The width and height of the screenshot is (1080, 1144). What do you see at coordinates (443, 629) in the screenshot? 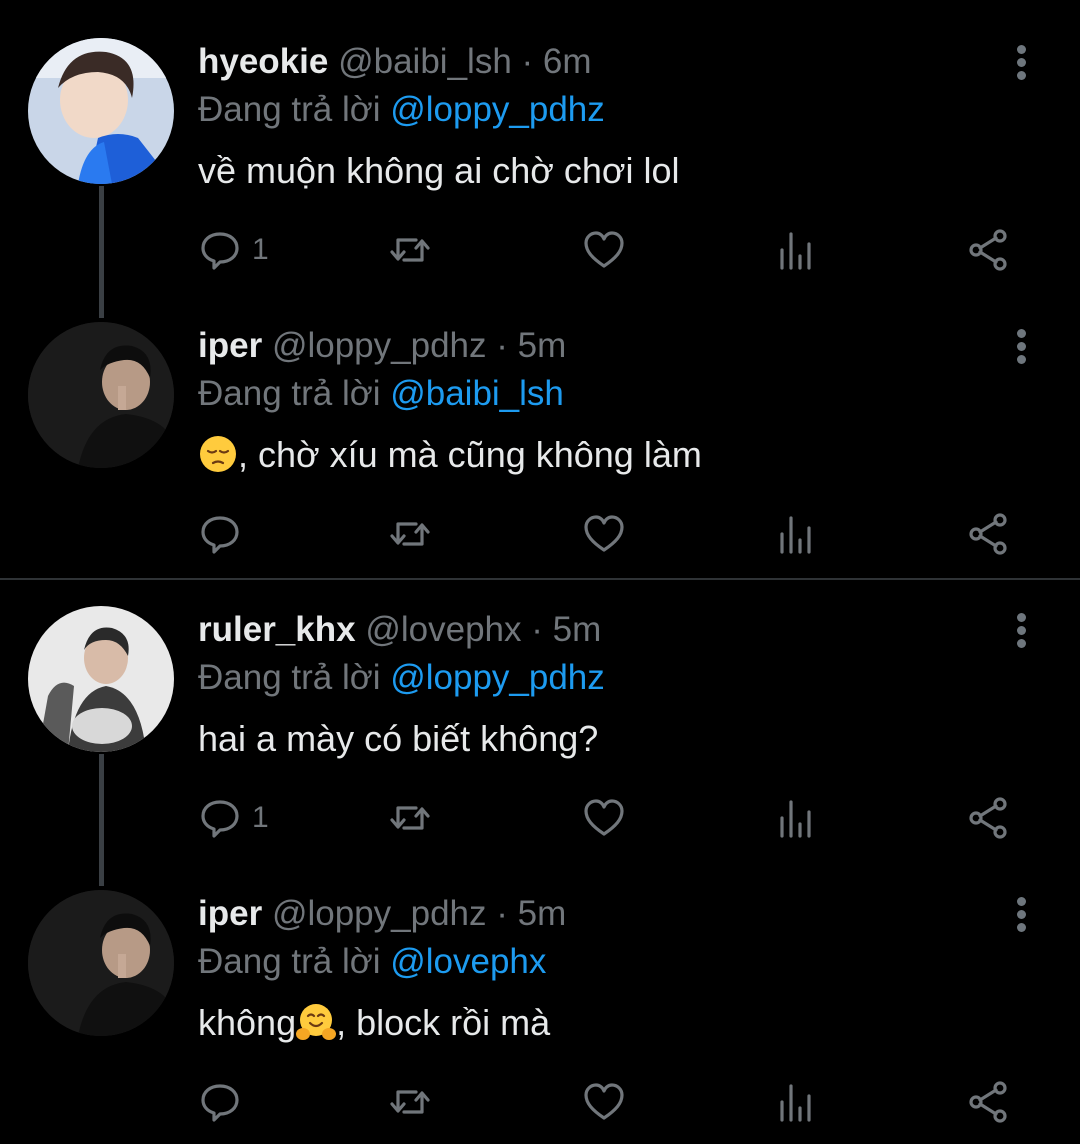
I see `user-handle: @lovephx` at bounding box center [443, 629].